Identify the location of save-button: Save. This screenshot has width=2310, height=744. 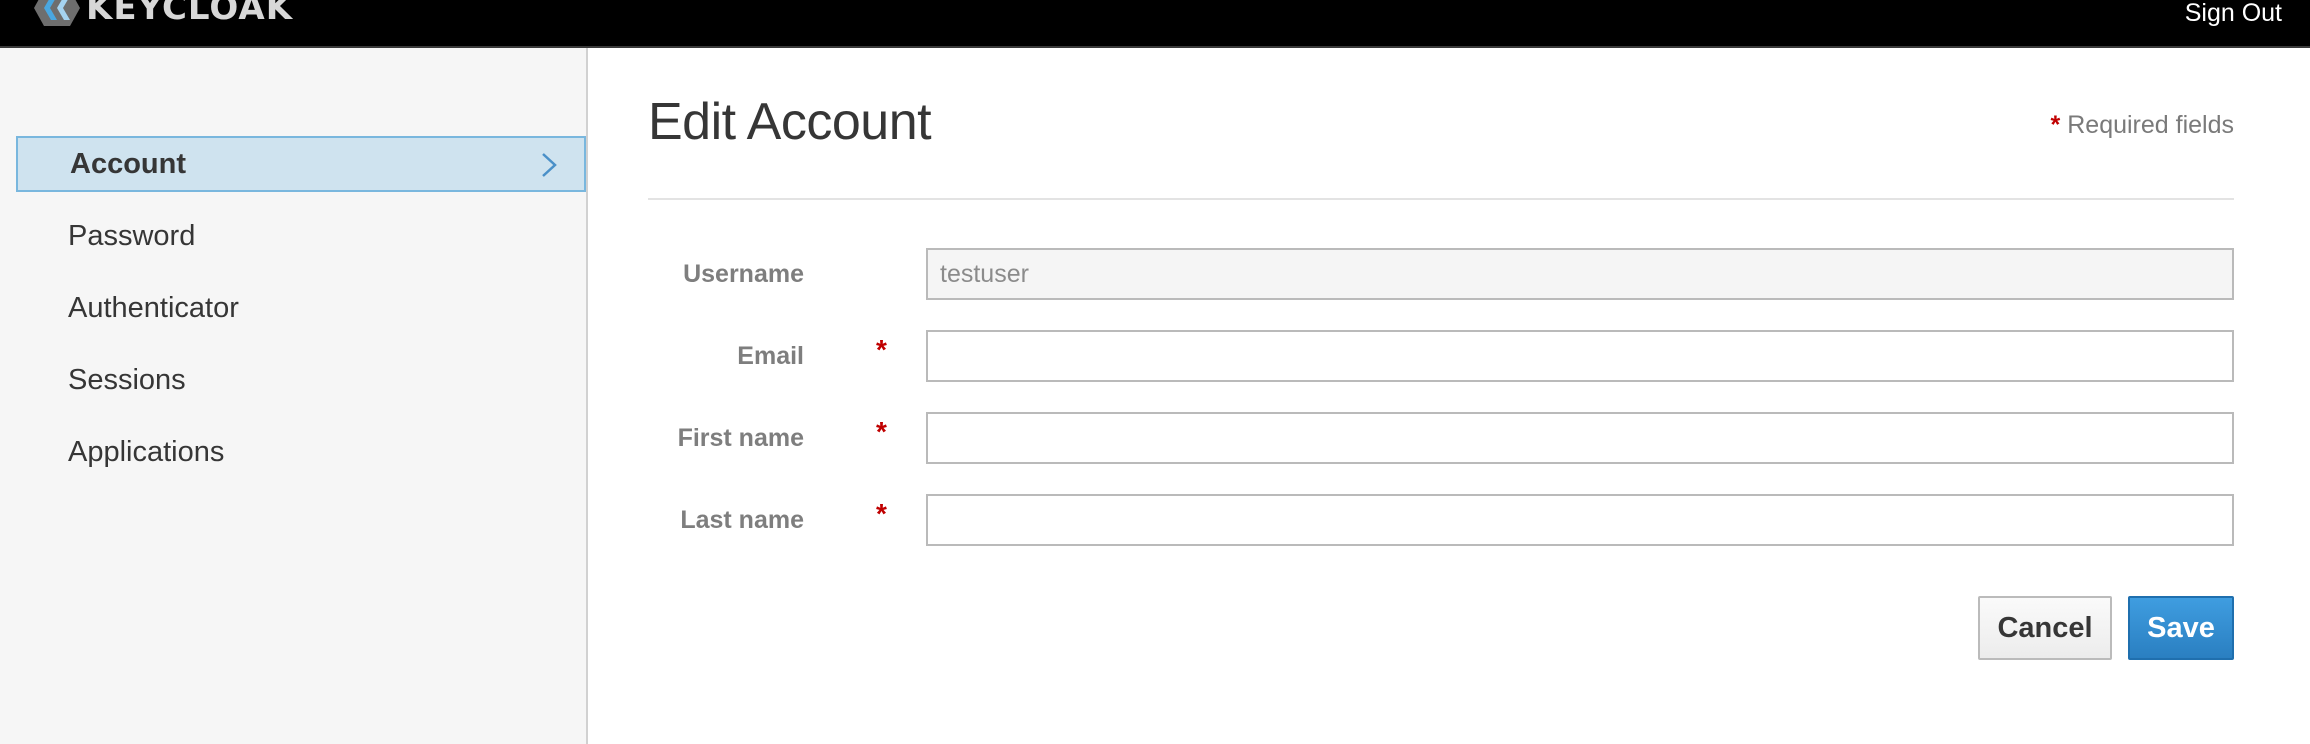
(2181, 628).